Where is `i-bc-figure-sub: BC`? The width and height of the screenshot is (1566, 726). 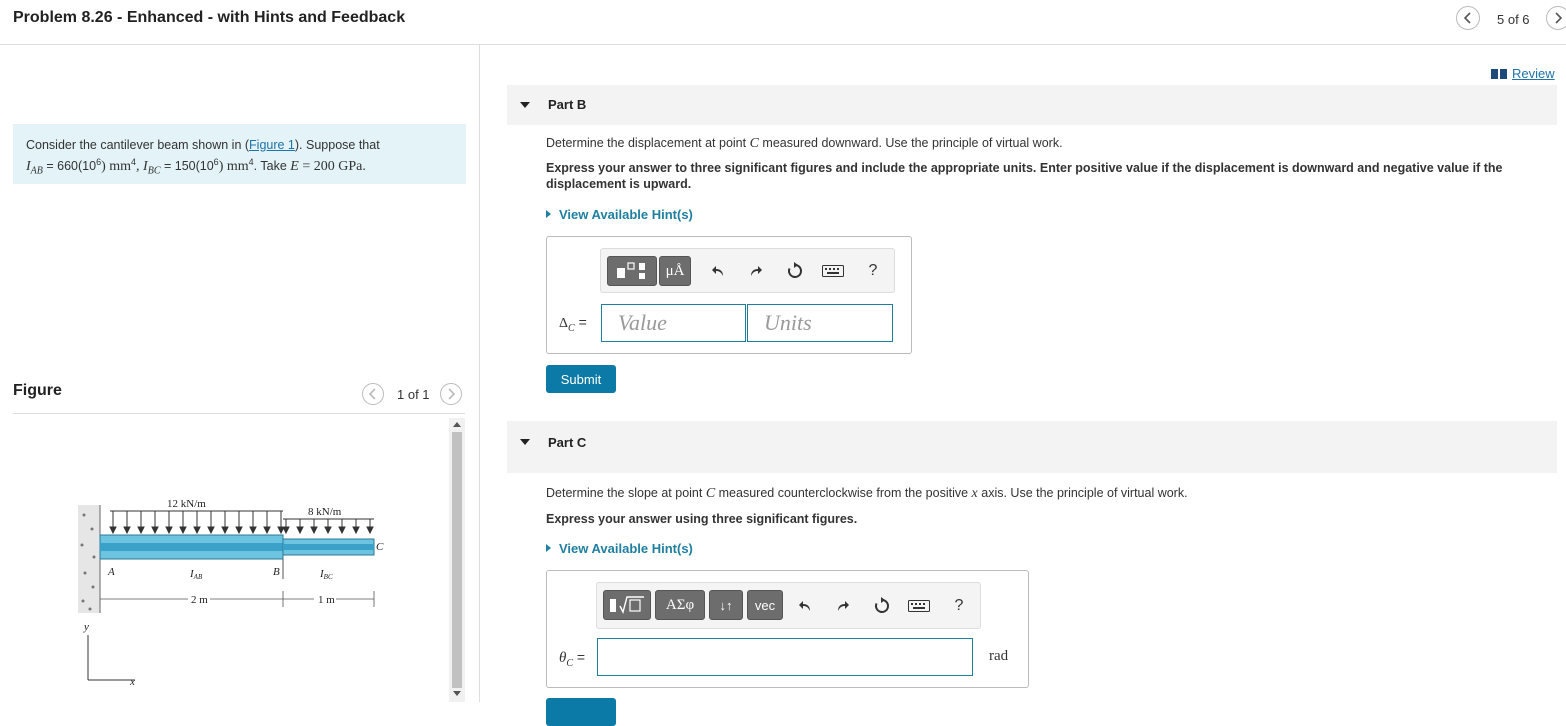 i-bc-figure-sub: BC is located at coordinates (328, 577).